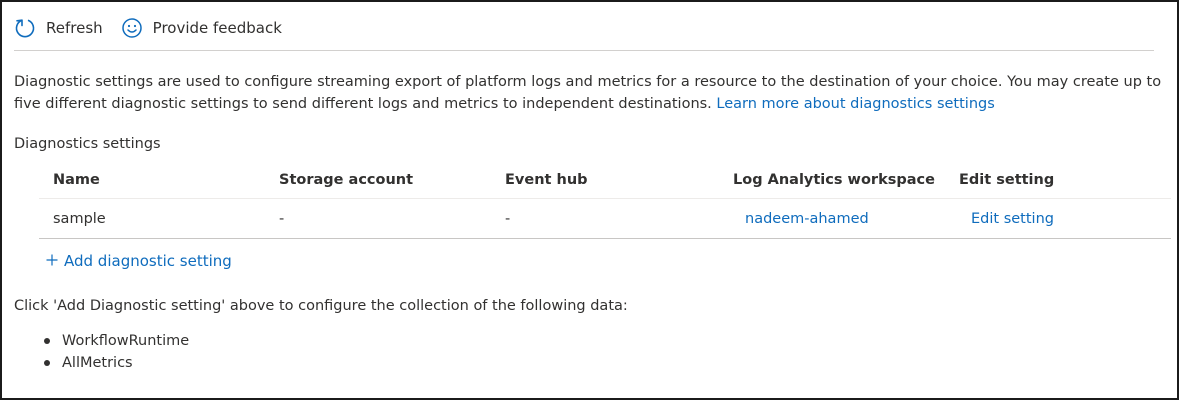 Image resolution: width=1179 pixels, height=400 pixels. Describe the element at coordinates (834, 180) in the screenshot. I see `column-header-log-analytics-workspace: Log Analytics workspace` at that location.